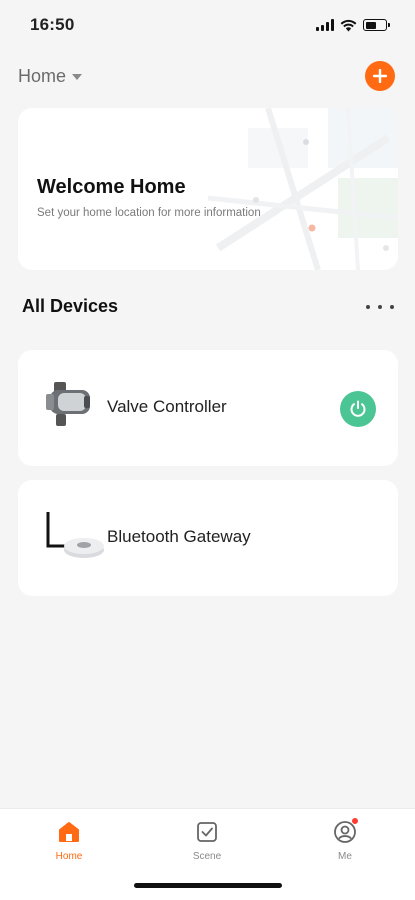  I want to click on tab-me: Me, so click(345, 839).